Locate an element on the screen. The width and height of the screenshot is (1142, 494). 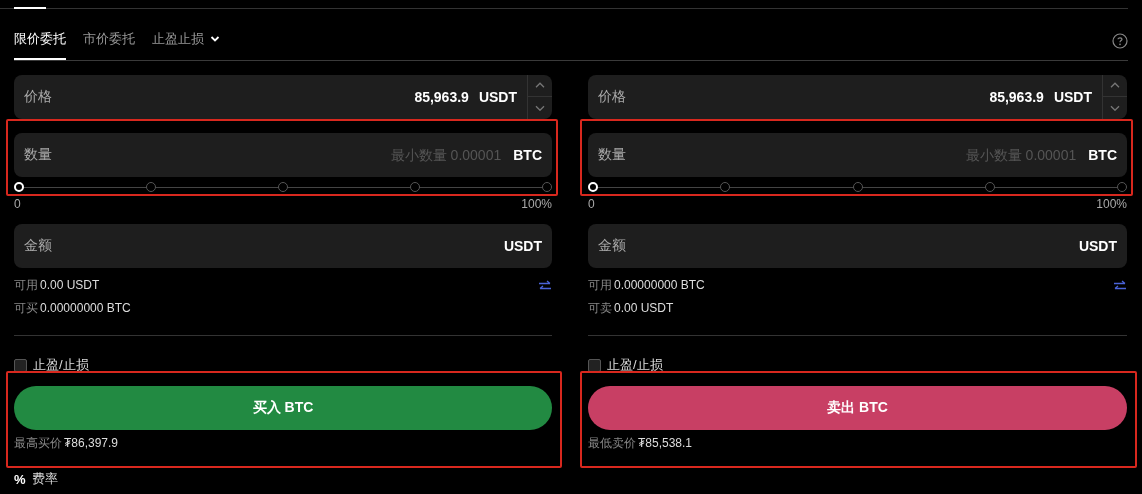
order-button: 卖出 BTC is located at coordinates (857, 408).